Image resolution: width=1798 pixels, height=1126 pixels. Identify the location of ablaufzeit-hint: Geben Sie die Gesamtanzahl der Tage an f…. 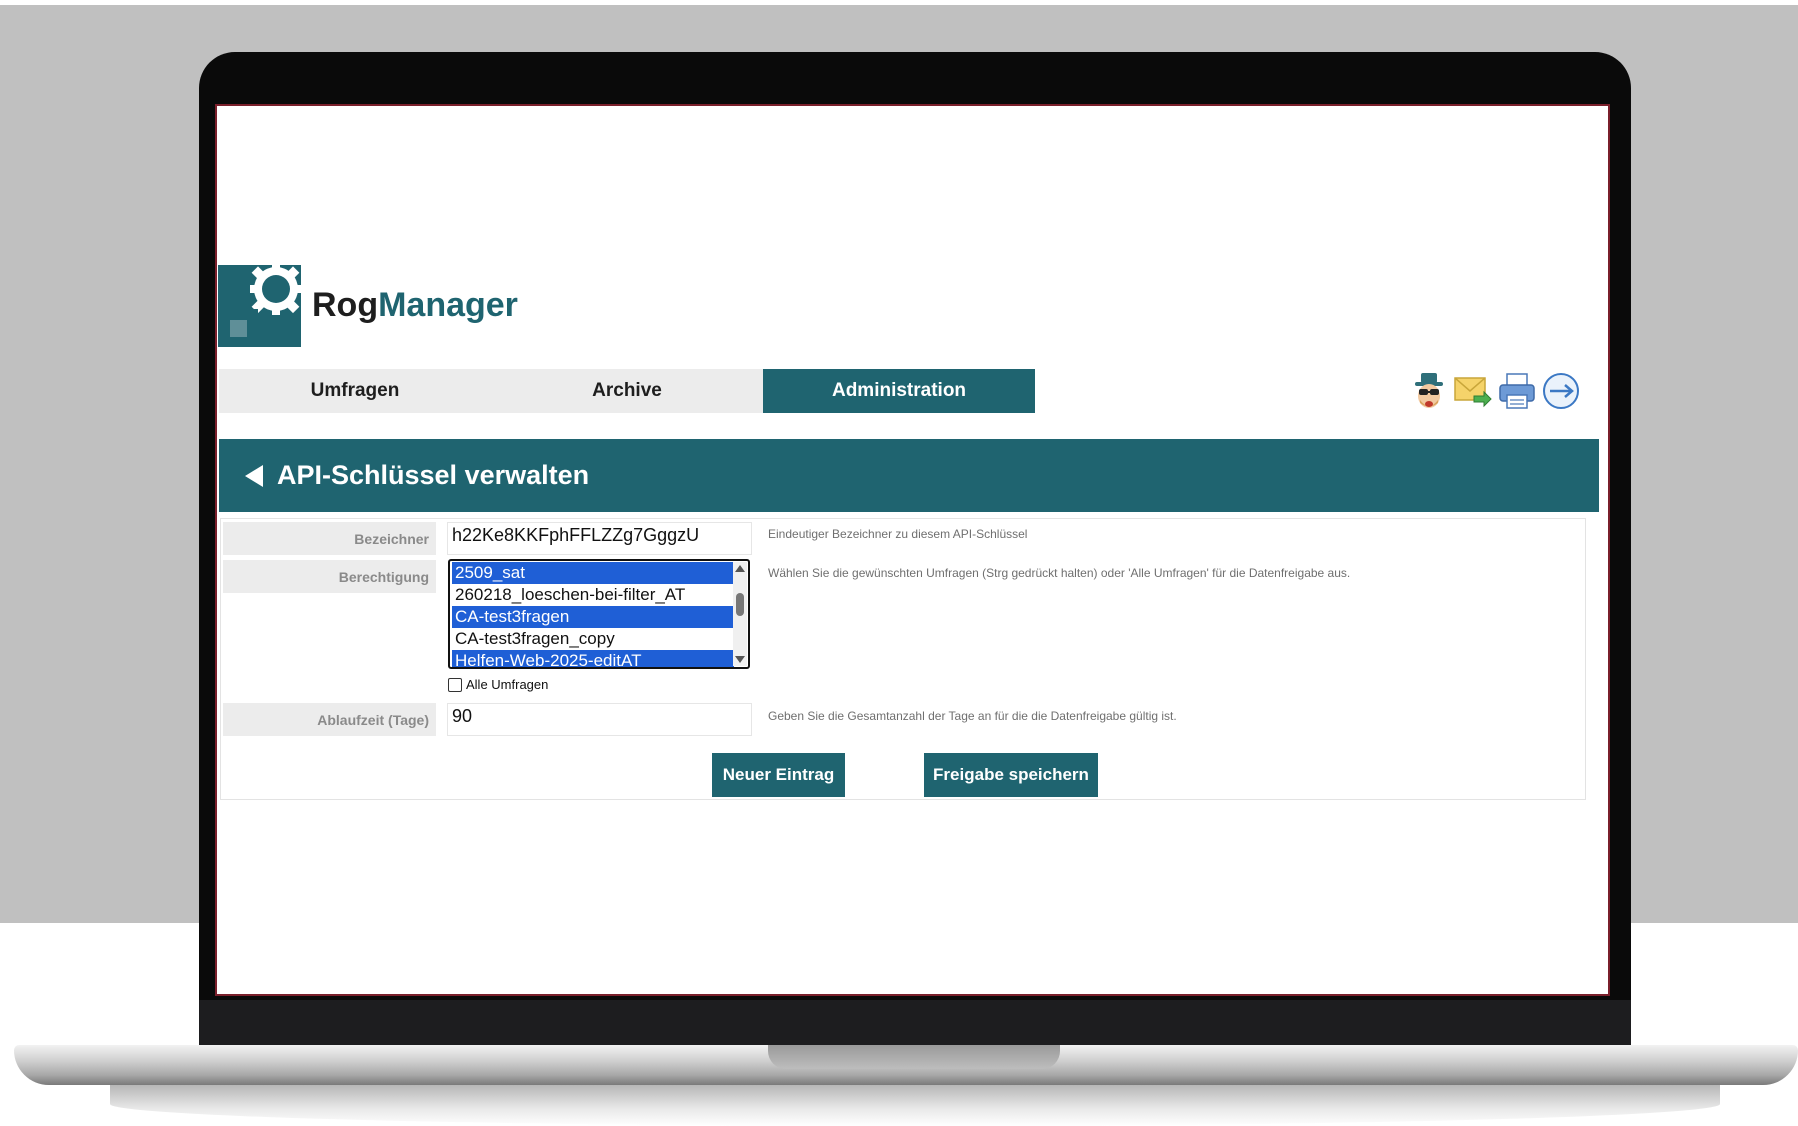
(972, 716).